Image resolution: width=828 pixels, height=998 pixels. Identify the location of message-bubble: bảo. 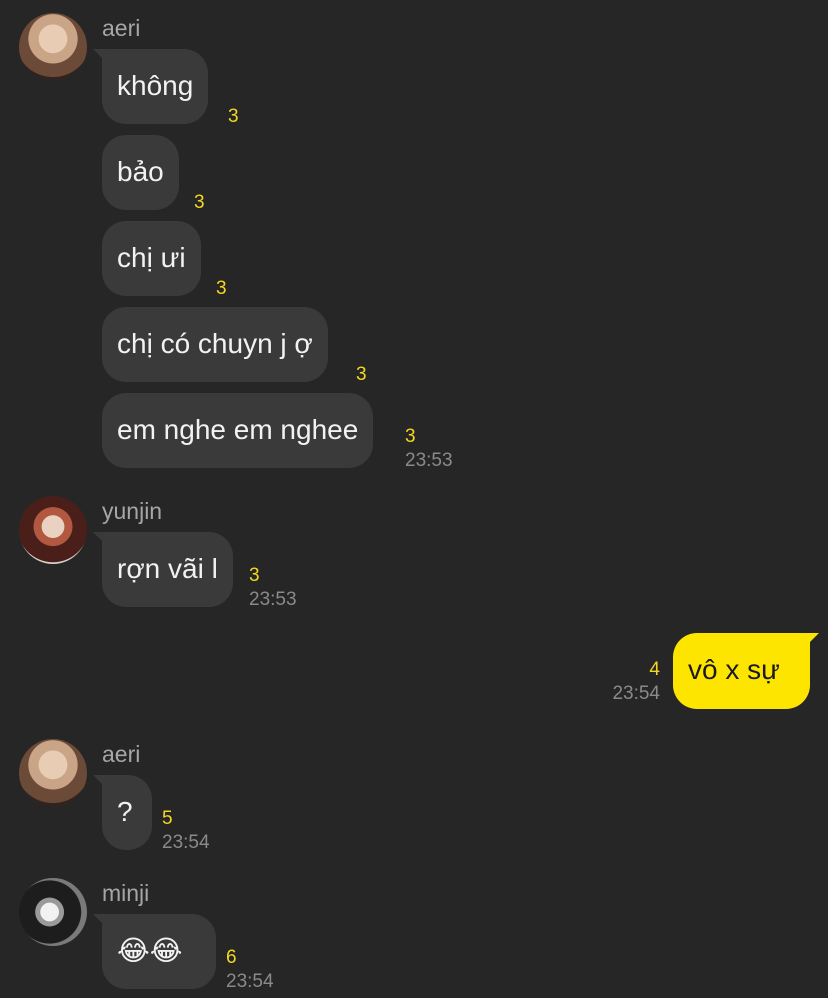
(140, 172).